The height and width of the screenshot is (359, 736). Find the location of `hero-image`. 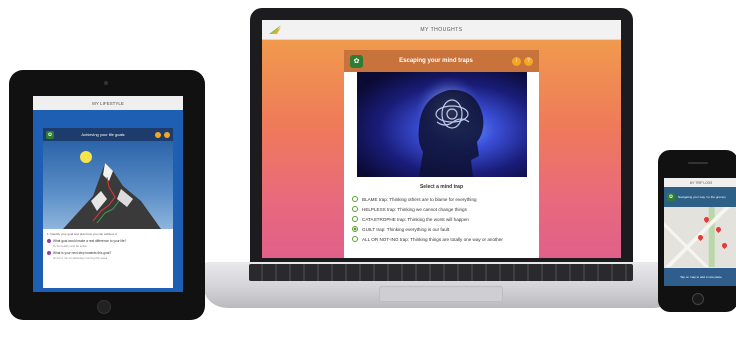

hero-image is located at coordinates (441, 124).